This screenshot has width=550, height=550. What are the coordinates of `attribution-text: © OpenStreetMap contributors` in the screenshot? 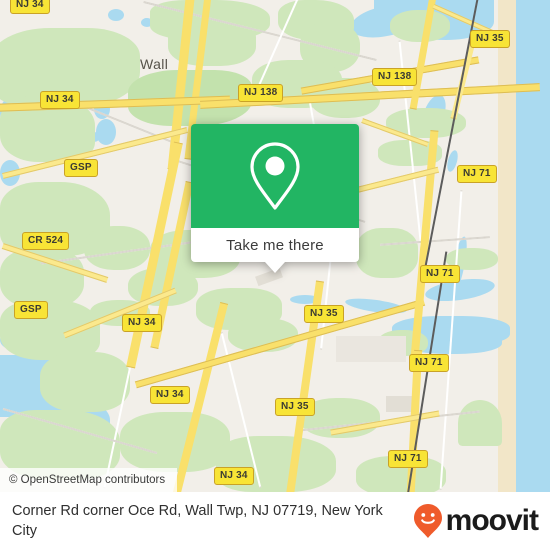 It's located at (87, 480).